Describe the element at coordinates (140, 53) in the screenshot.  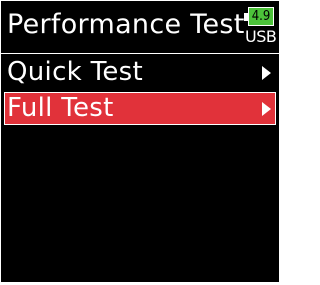
I see `header-divider` at that location.